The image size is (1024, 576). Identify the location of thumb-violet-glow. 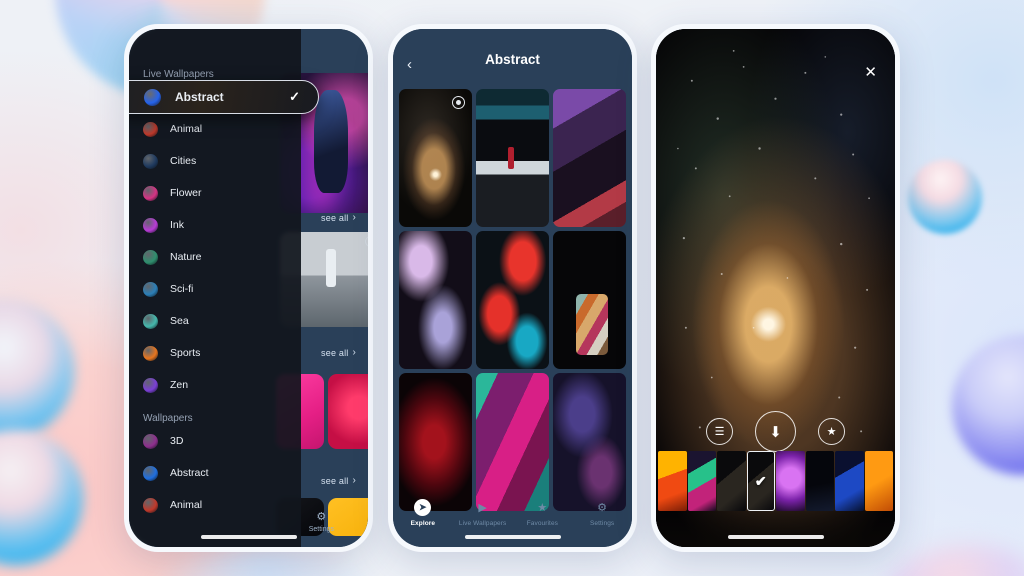
(790, 481).